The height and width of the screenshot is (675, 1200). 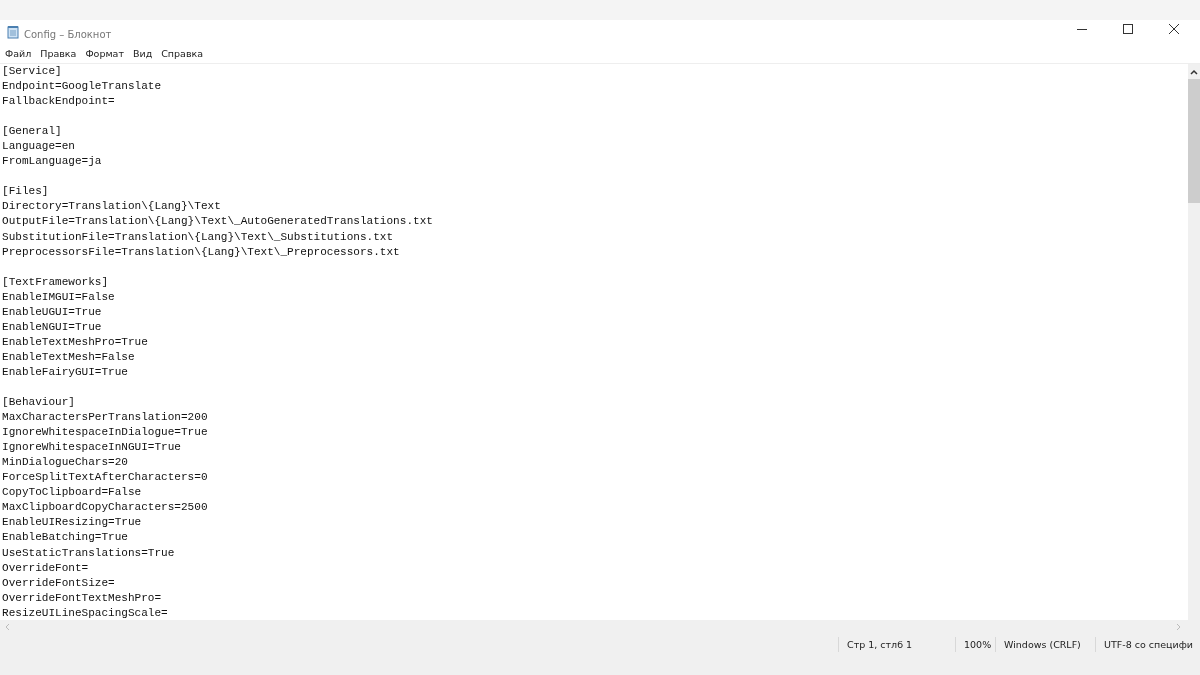 What do you see at coordinates (32, 132) in the screenshot?
I see `section-header: [General]` at bounding box center [32, 132].